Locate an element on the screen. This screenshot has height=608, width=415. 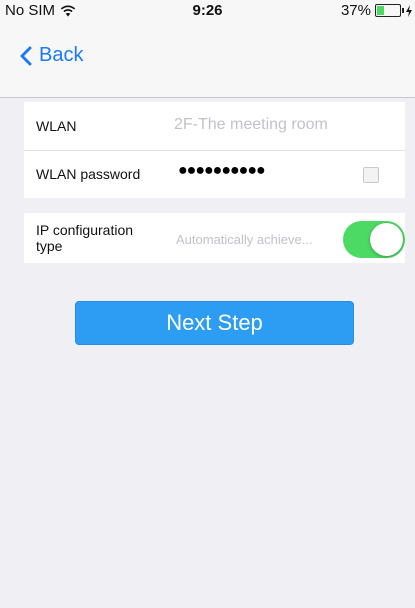
wlan-name-field: 2F-The meeting room is located at coordinates (251, 125).